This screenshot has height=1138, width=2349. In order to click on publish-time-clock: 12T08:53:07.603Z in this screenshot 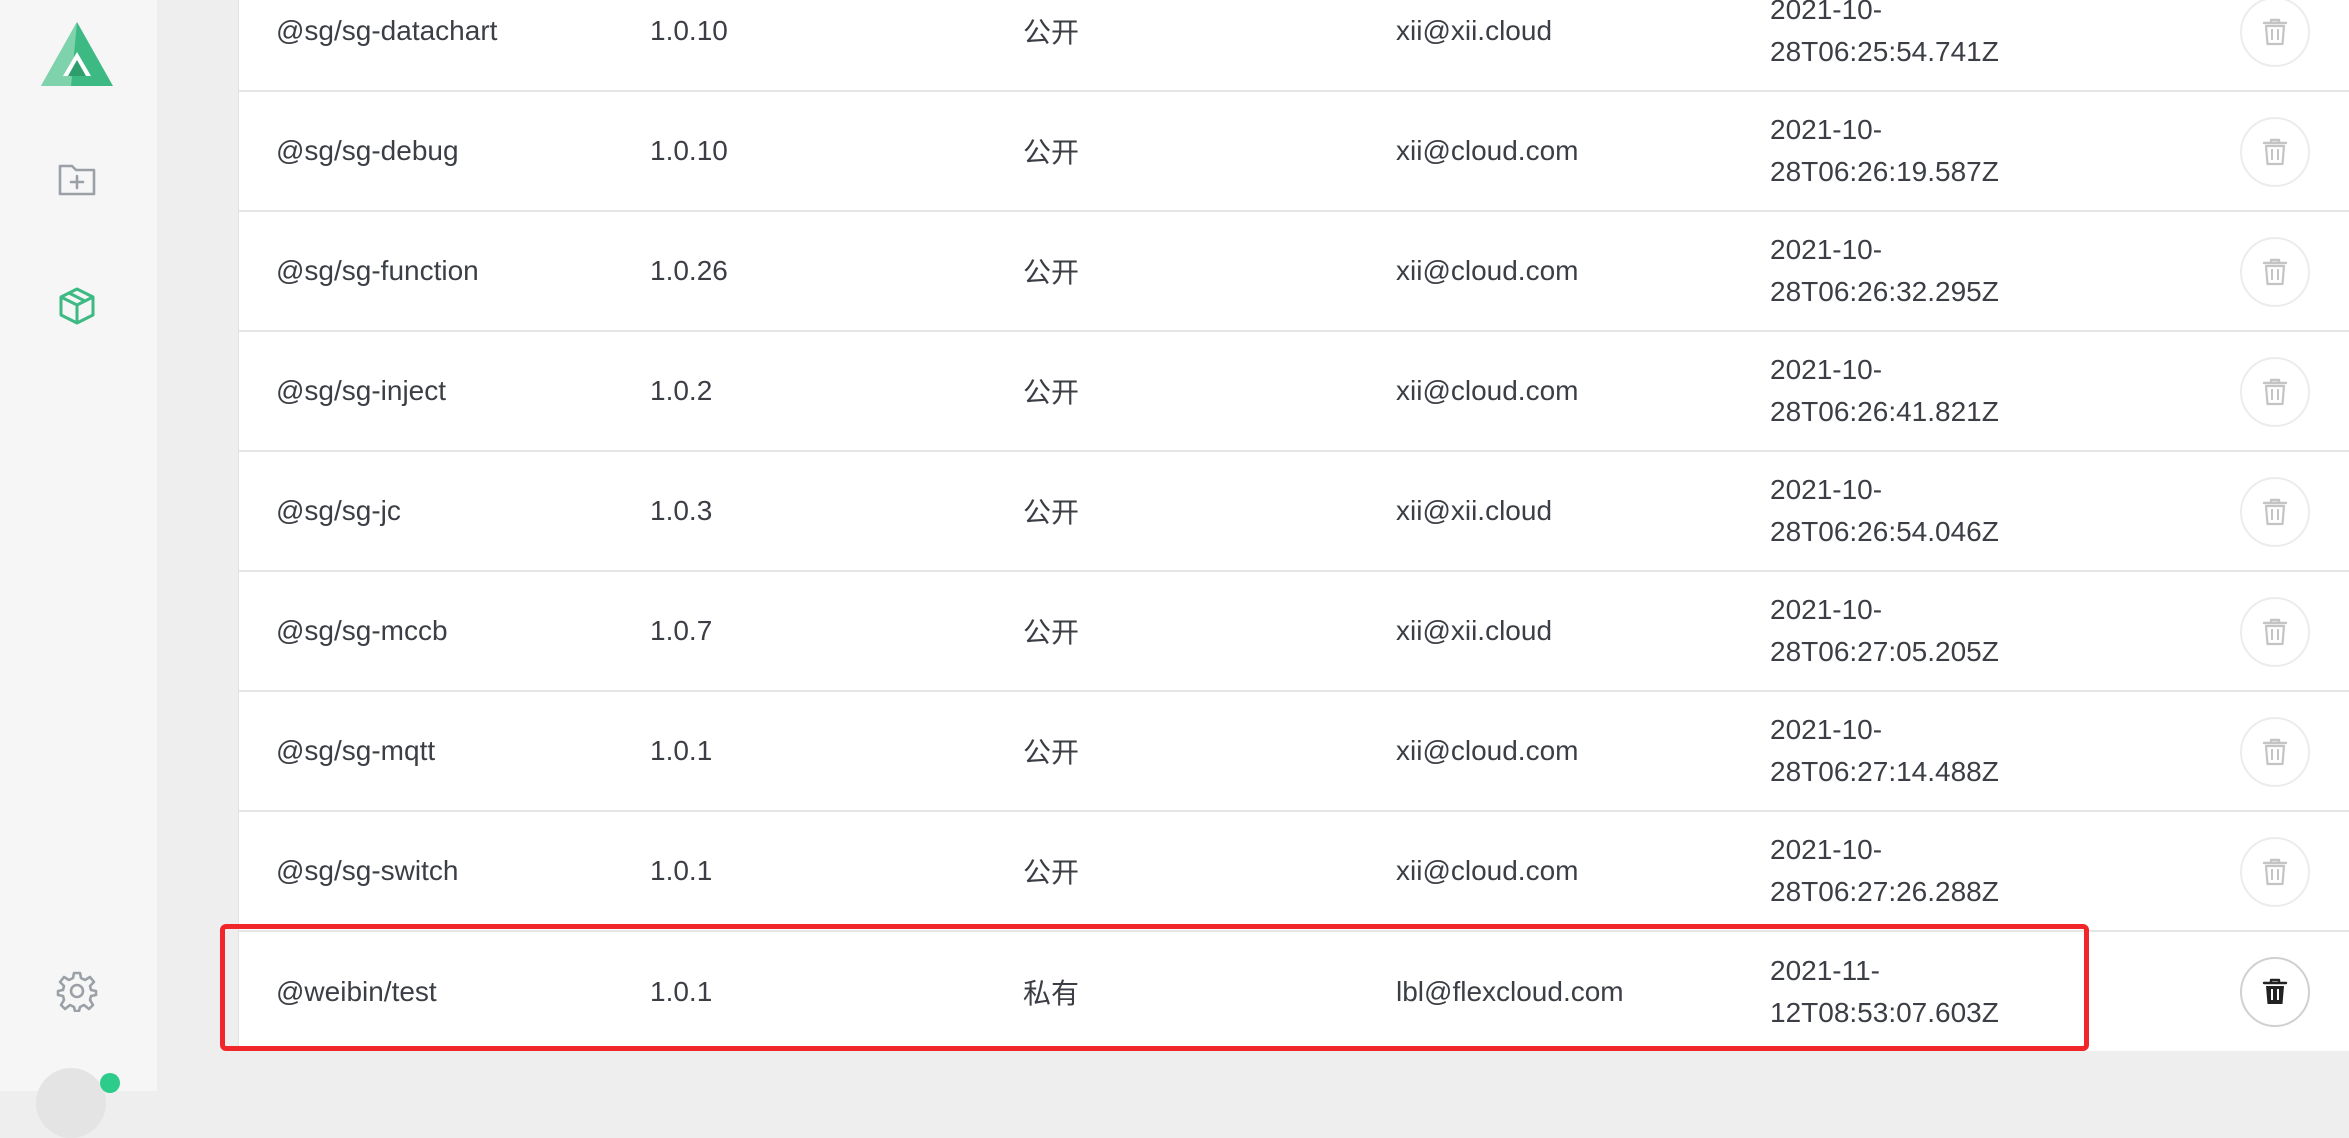, I will do `click(1884, 1012)`.